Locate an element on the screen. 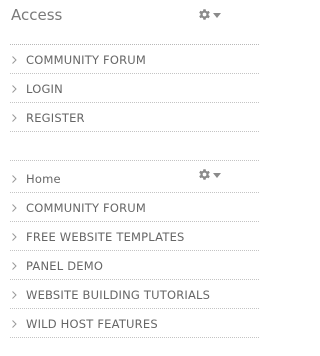 The image size is (320, 356). gear-icon is located at coordinates (204, 14).